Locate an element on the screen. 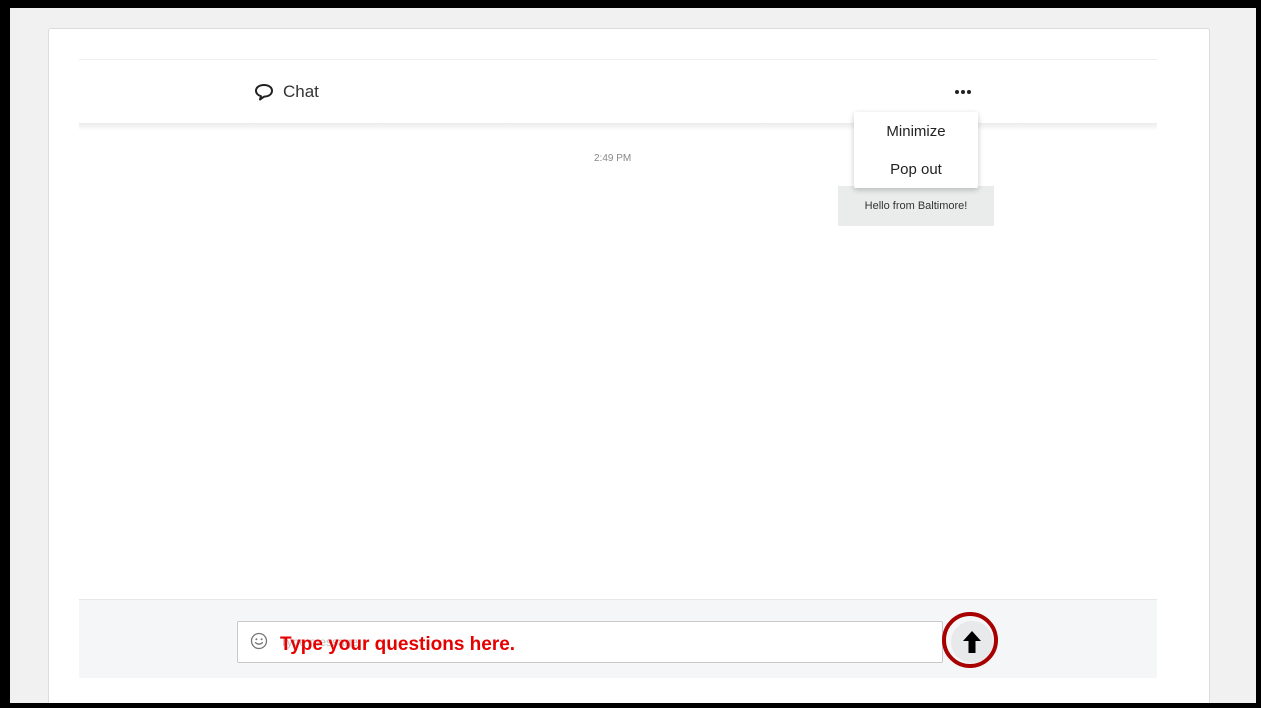 This screenshot has width=1261, height=708. chat-bubble-icon is located at coordinates (264, 92).